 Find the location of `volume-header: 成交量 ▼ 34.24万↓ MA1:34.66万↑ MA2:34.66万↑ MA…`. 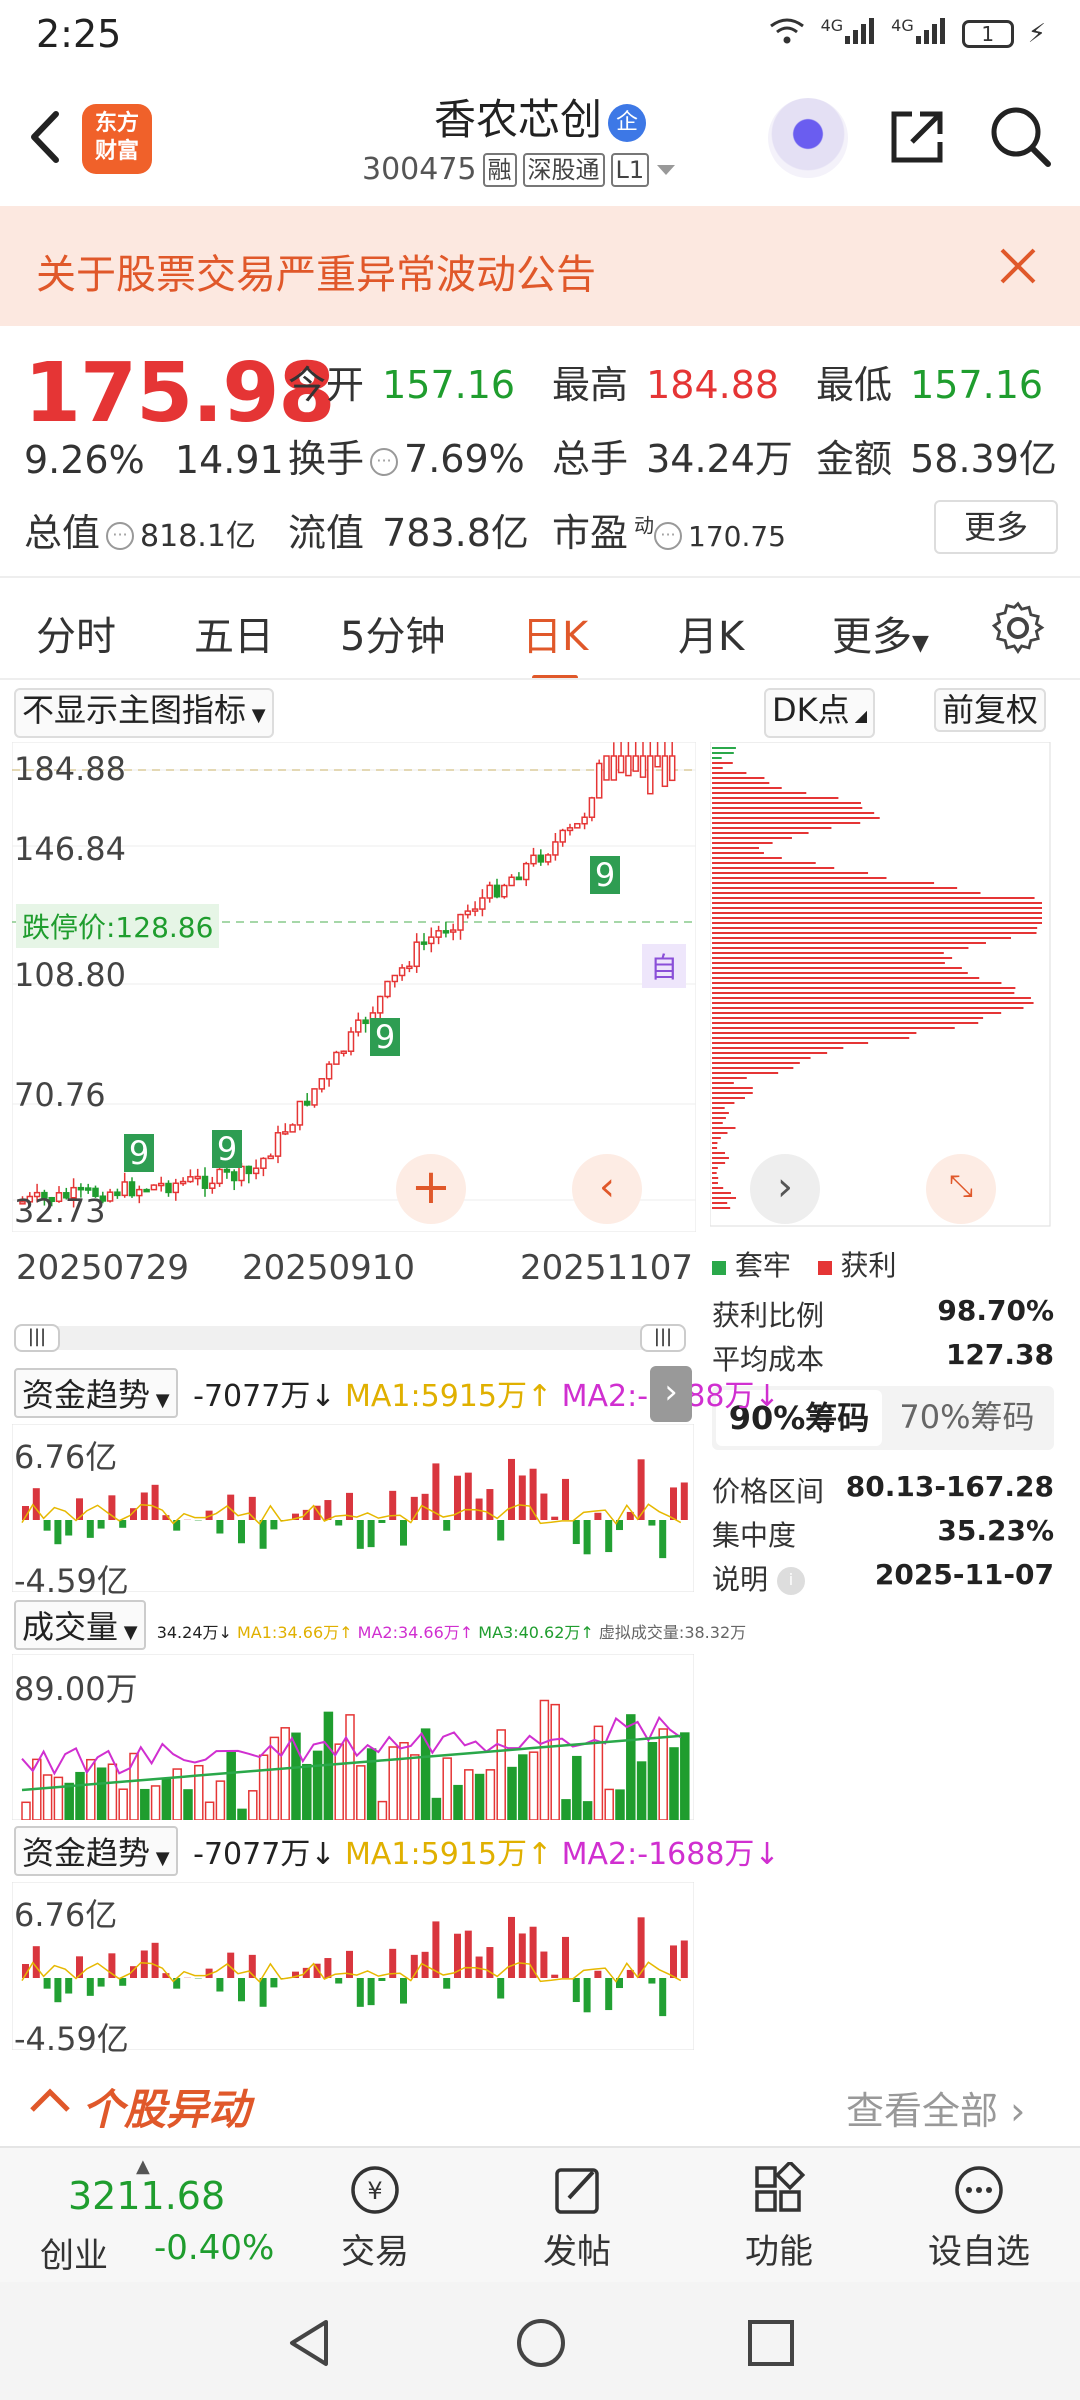

volume-header: 成交量 ▼ 34.24万↓ MA1:34.66万↑ MA2:34.66万↑ MA… is located at coordinates (380, 1625).